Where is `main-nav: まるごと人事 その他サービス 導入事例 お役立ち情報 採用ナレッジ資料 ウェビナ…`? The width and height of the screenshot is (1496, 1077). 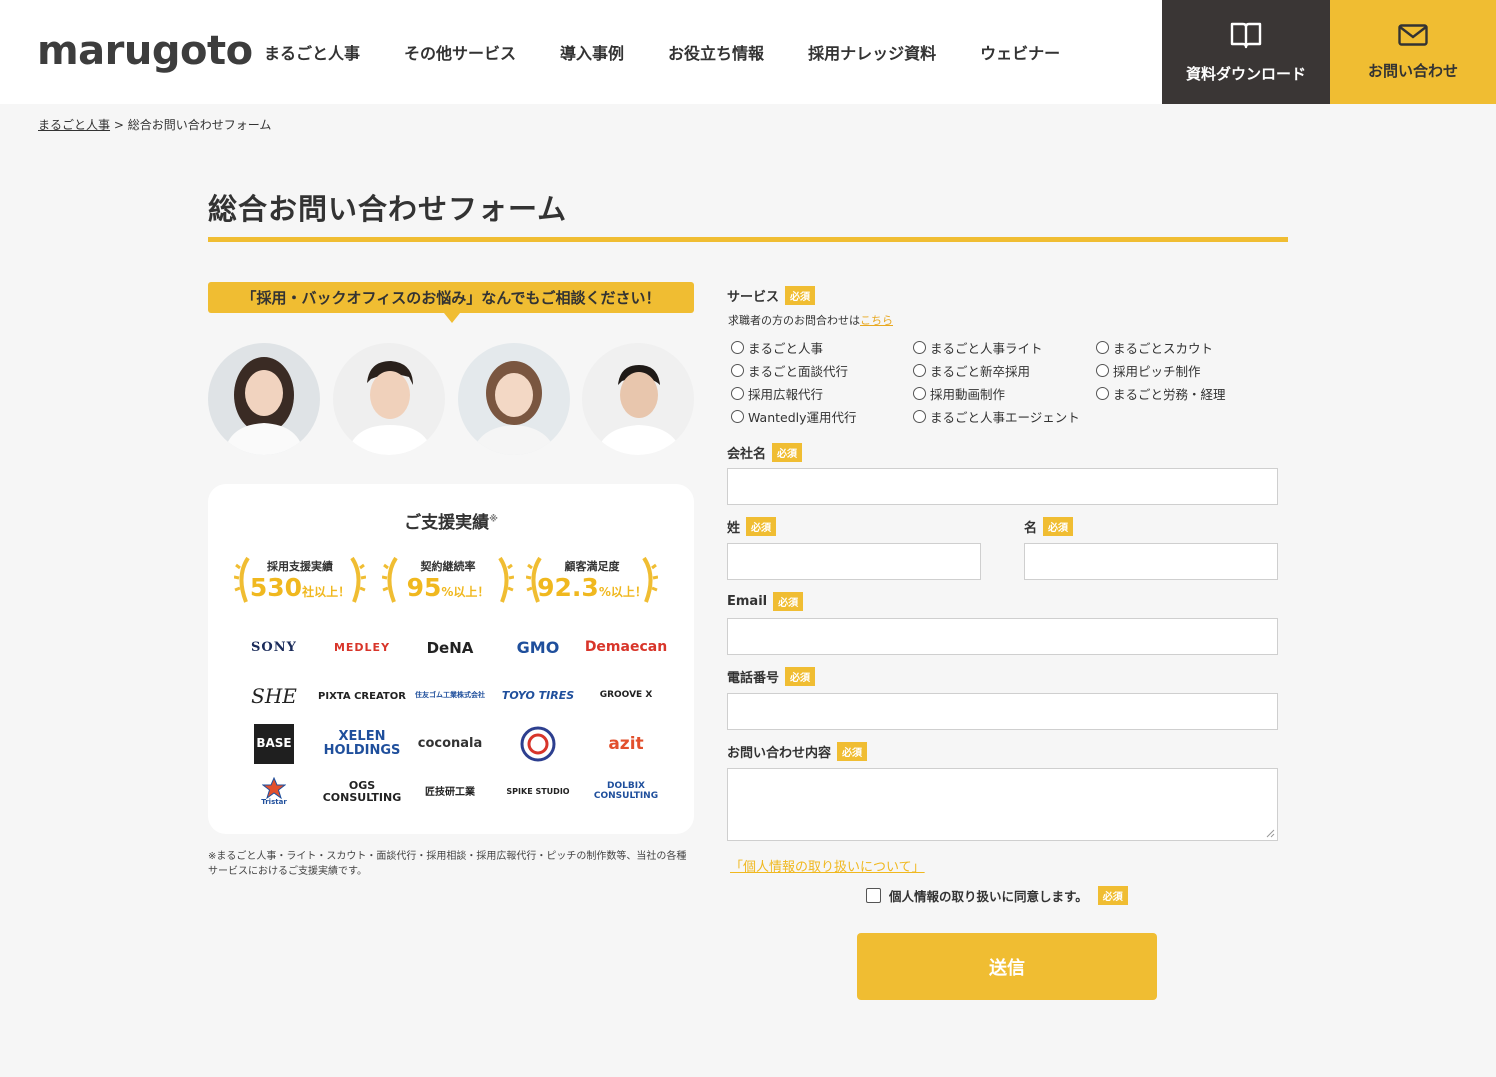
main-nav: まるごと人事 その他サービス 導入事例 お役立ち情報 採用ナレッジ資料 ウェビナ… is located at coordinates (684, 52).